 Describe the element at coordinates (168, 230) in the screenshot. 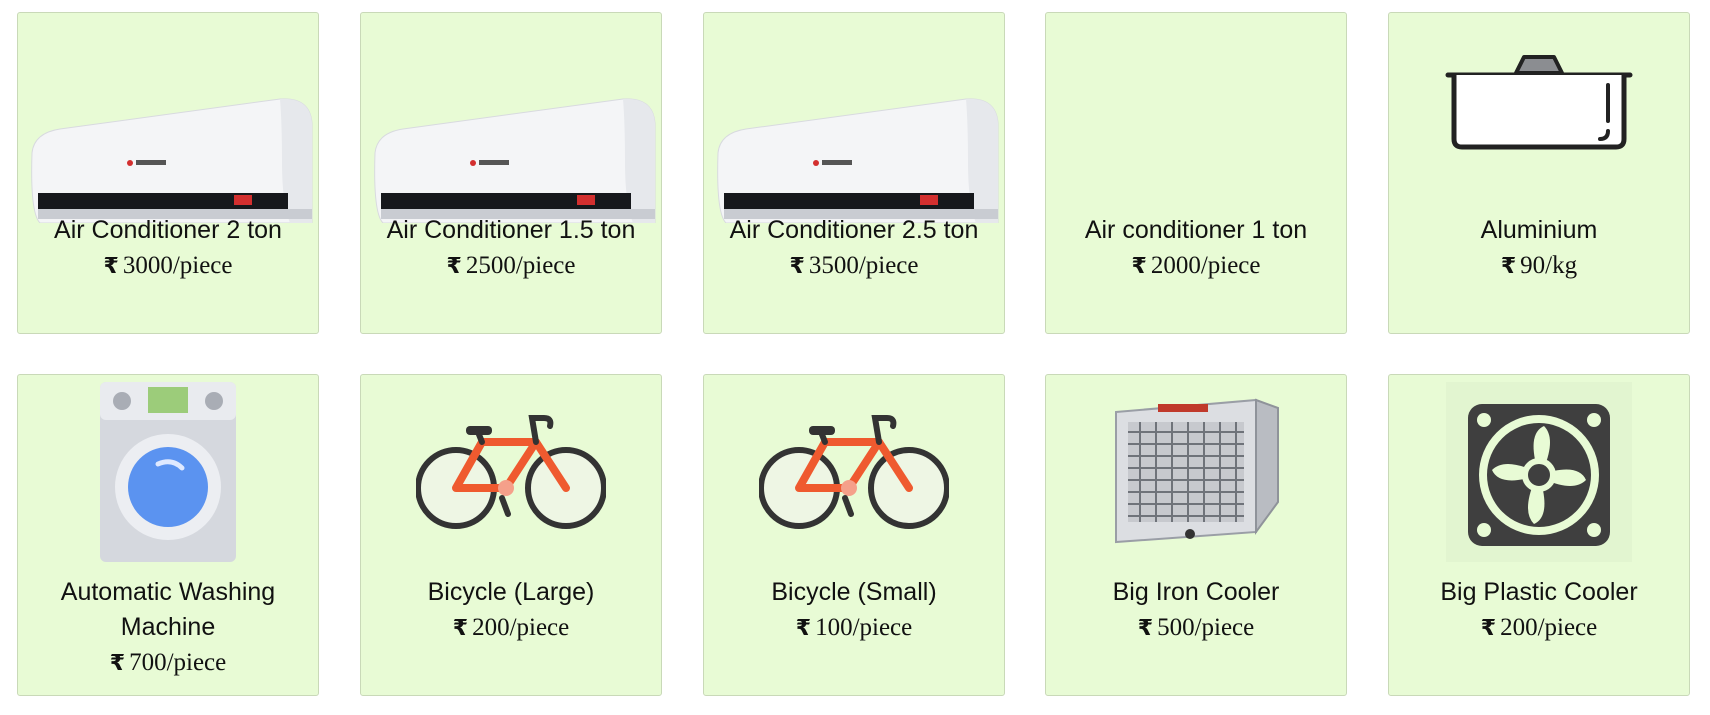

I see `product-name: Air Conditioner 2 ton` at that location.